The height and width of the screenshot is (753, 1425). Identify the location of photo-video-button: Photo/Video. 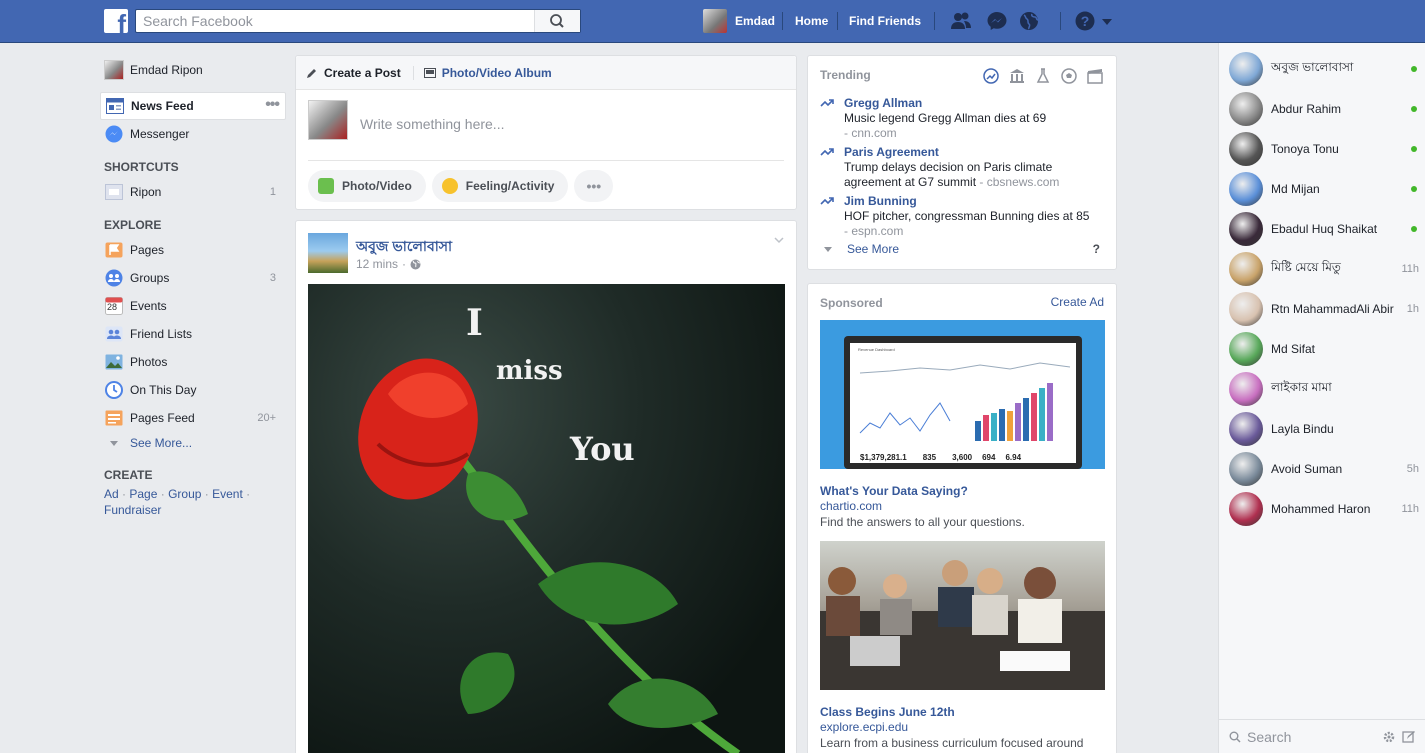
(367, 186).